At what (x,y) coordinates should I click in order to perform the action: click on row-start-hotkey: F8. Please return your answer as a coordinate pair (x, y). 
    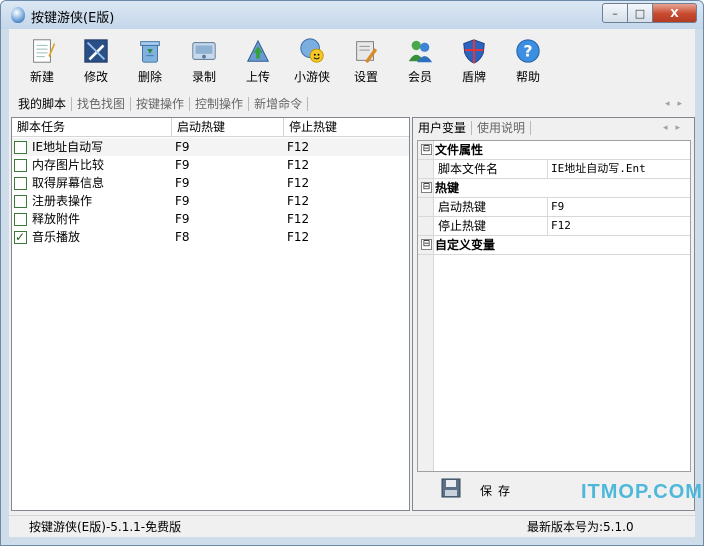
    Looking at the image, I should click on (182, 237).